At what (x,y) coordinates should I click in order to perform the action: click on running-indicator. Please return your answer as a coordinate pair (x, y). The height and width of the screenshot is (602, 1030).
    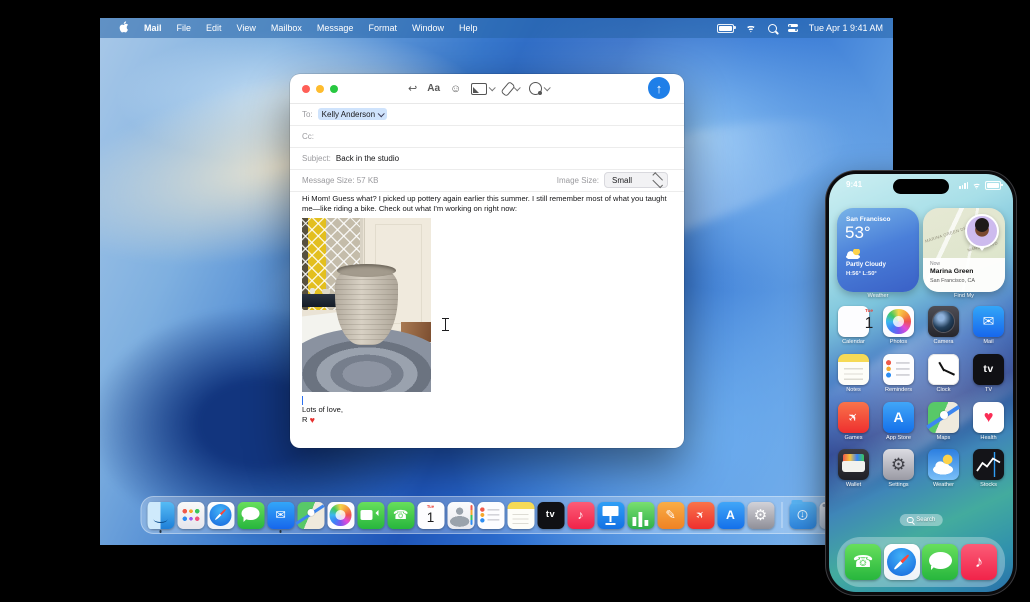
    Looking at the image, I should click on (280, 531).